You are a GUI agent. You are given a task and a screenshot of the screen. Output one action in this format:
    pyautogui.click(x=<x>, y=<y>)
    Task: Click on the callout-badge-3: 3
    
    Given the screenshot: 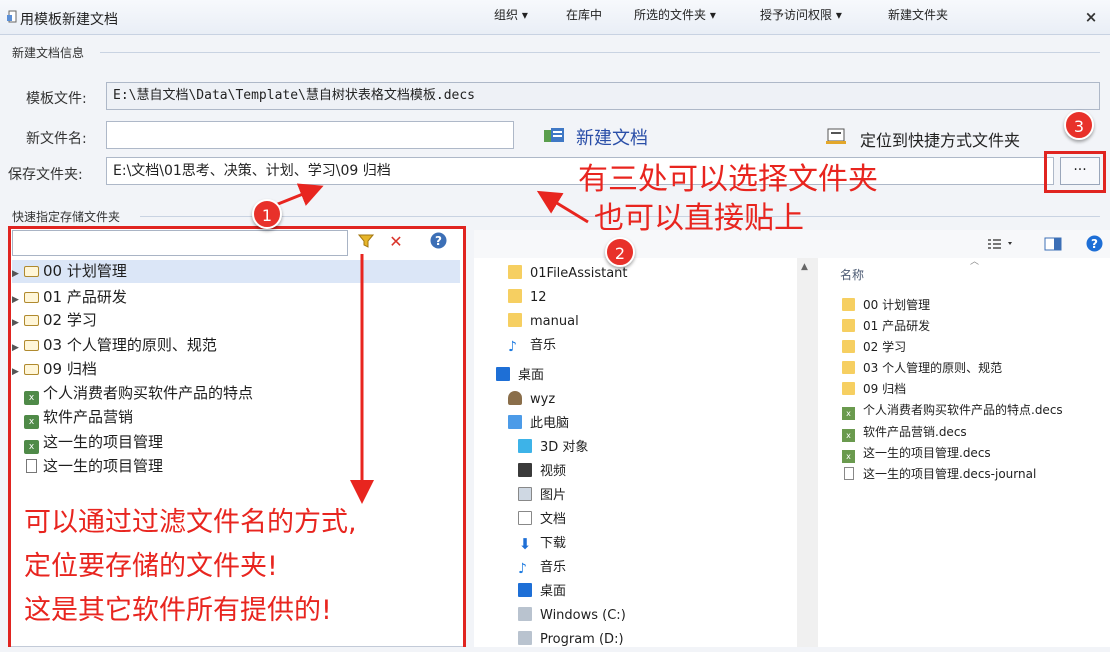 What is the action you would take?
    pyautogui.click(x=1079, y=125)
    